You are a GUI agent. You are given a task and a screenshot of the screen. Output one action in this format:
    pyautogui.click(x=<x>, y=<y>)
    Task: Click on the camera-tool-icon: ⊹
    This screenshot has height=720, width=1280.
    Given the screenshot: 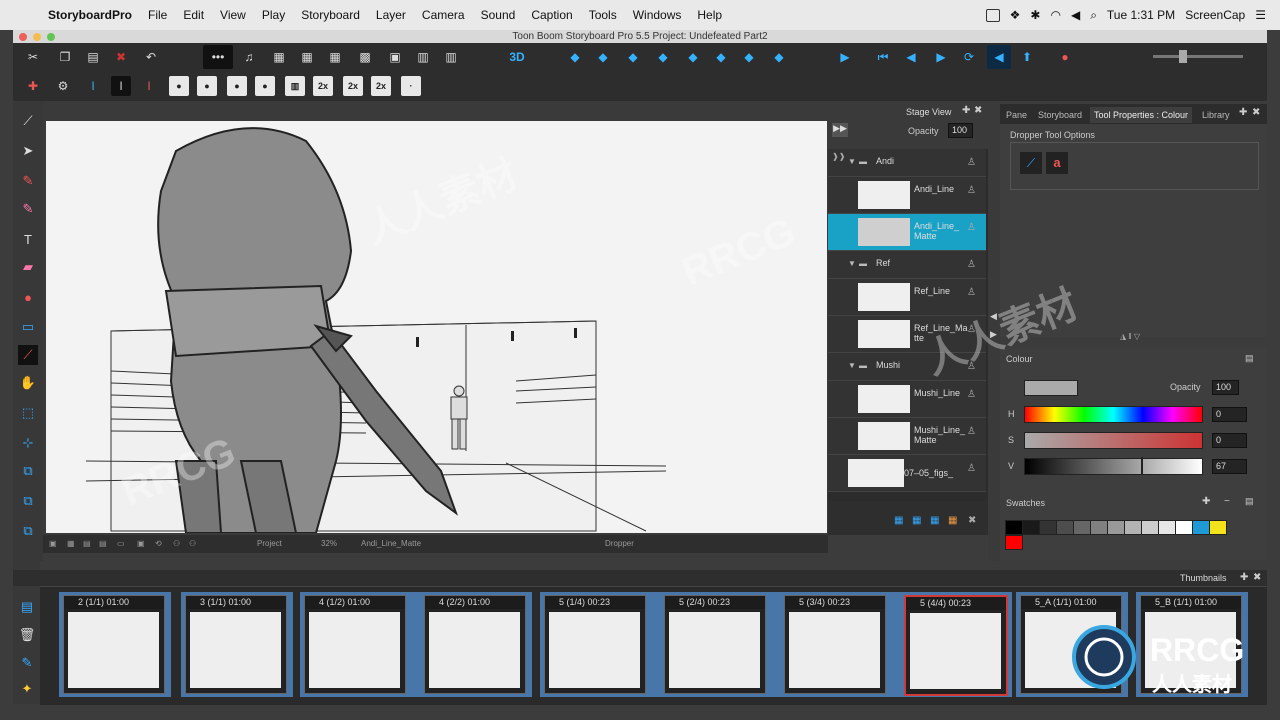 What is the action you would take?
    pyautogui.click(x=28, y=443)
    